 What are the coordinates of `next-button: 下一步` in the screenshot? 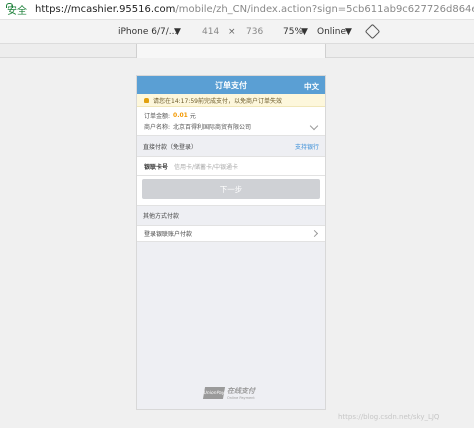 It's located at (231, 189).